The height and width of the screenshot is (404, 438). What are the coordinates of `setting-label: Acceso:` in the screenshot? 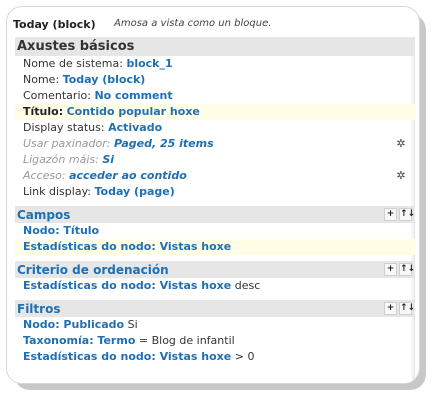 It's located at (44, 175).